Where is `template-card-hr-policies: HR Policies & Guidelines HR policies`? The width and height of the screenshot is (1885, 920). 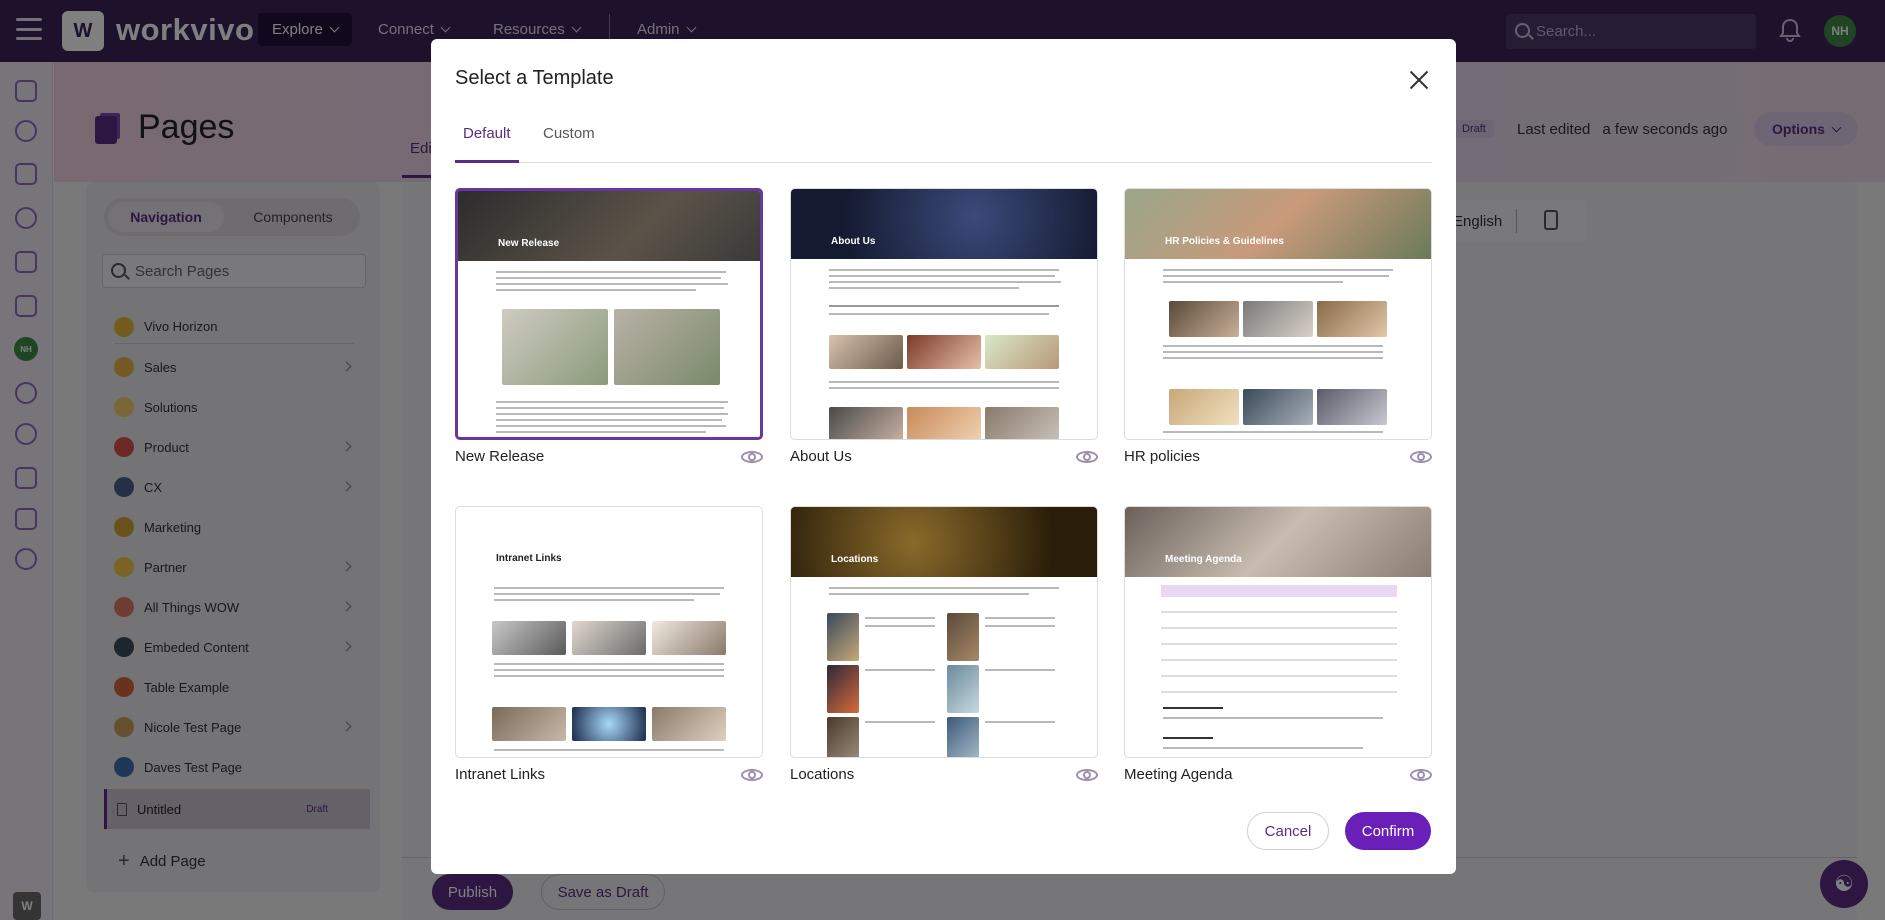 template-card-hr-policies: HR Policies & Guidelines HR policies is located at coordinates (1278, 326).